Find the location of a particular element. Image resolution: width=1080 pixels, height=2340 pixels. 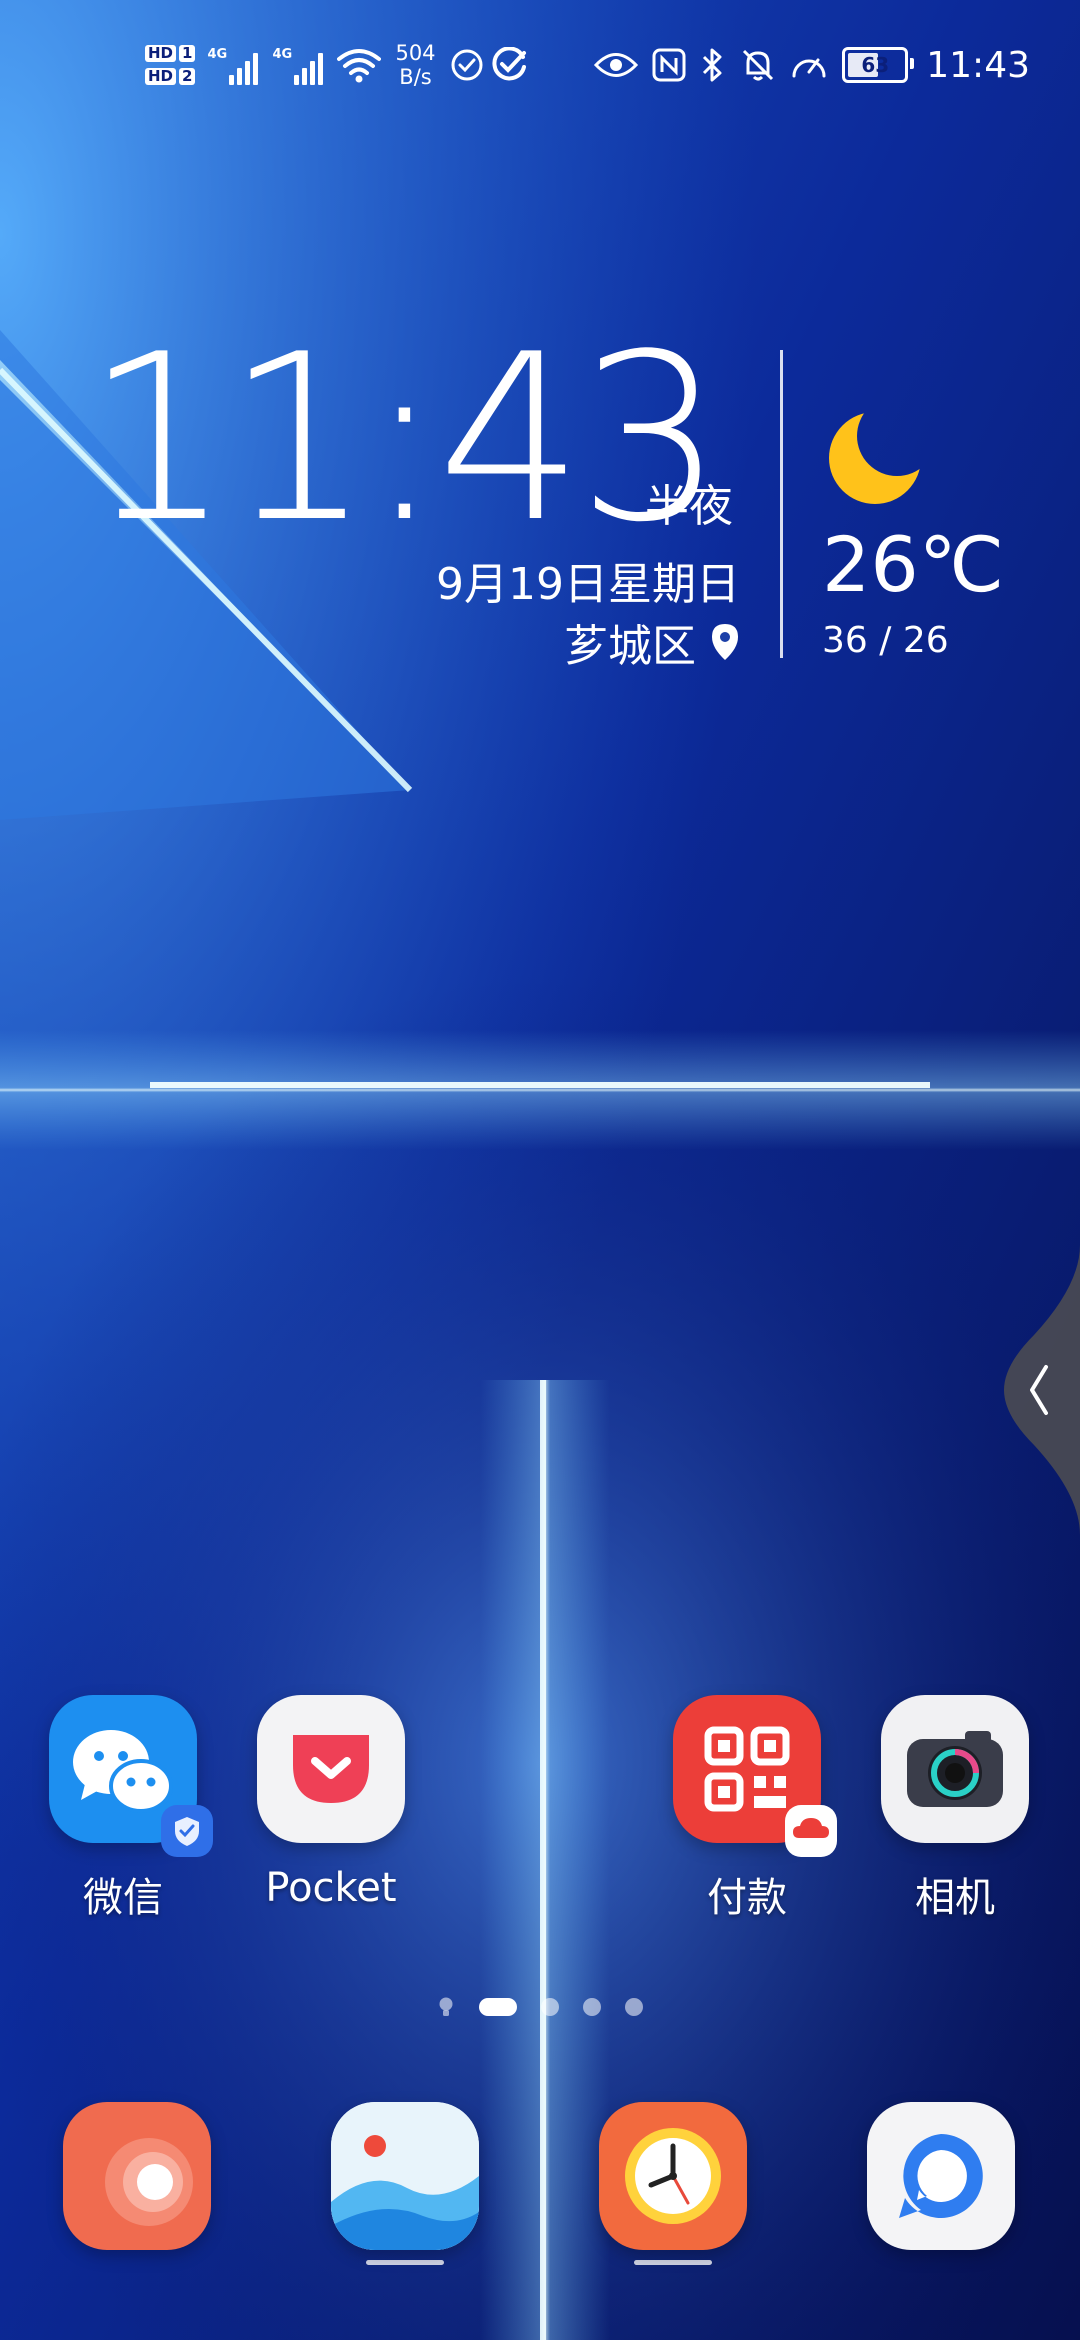

clock-date: 9月19日星期日 is located at coordinates (588, 580).